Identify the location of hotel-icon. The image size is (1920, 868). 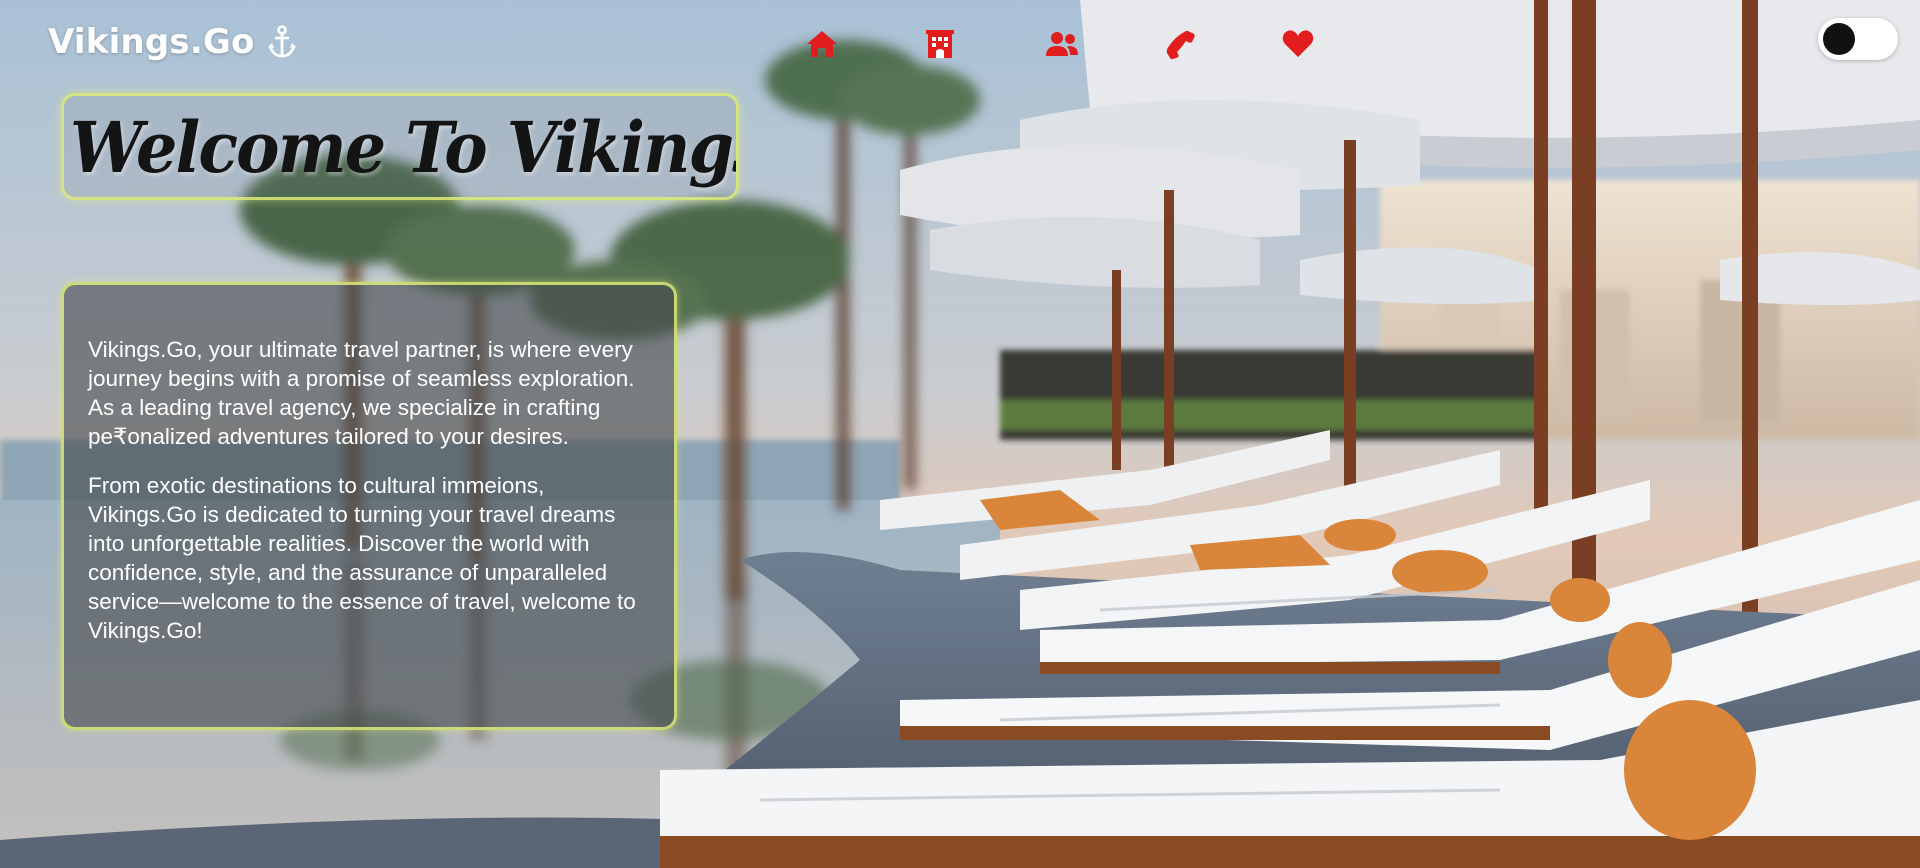
(940, 44).